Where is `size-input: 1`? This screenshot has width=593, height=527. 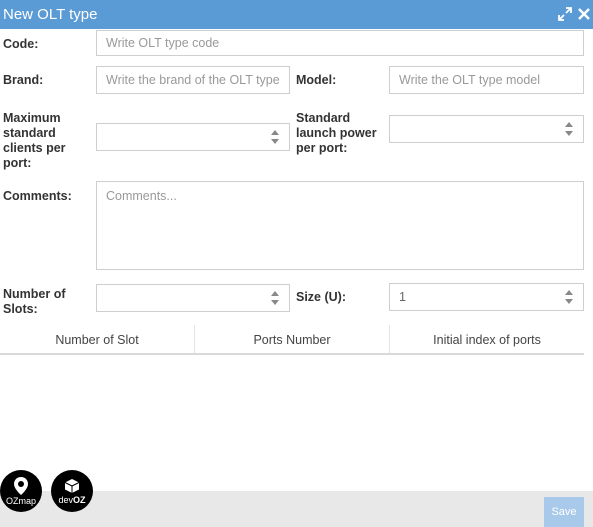
size-input: 1 is located at coordinates (486, 297).